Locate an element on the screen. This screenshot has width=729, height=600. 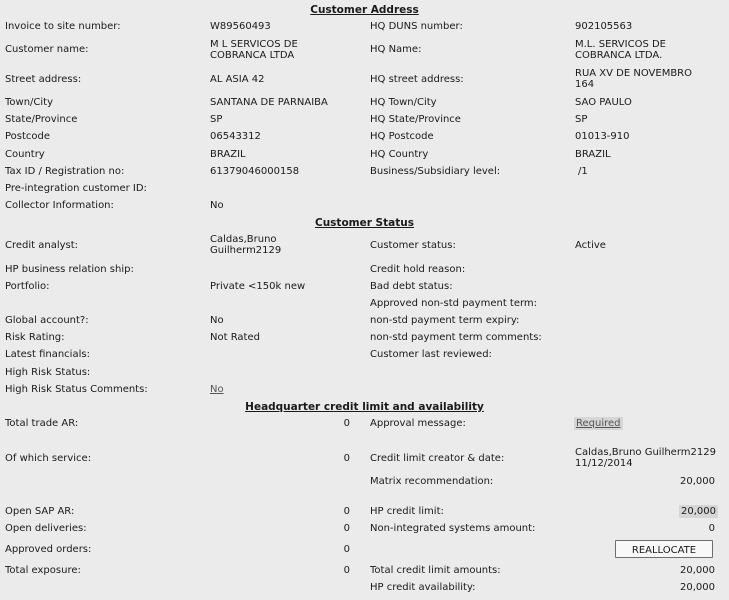
street-address-value: AL ASIA 42 is located at coordinates (237, 79).